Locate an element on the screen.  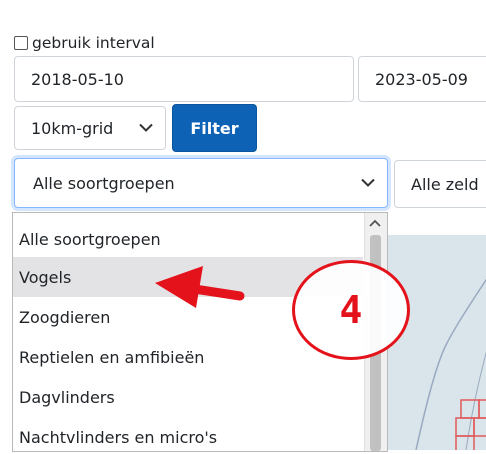
rarity-select: Alle zeld is located at coordinates (440, 184).